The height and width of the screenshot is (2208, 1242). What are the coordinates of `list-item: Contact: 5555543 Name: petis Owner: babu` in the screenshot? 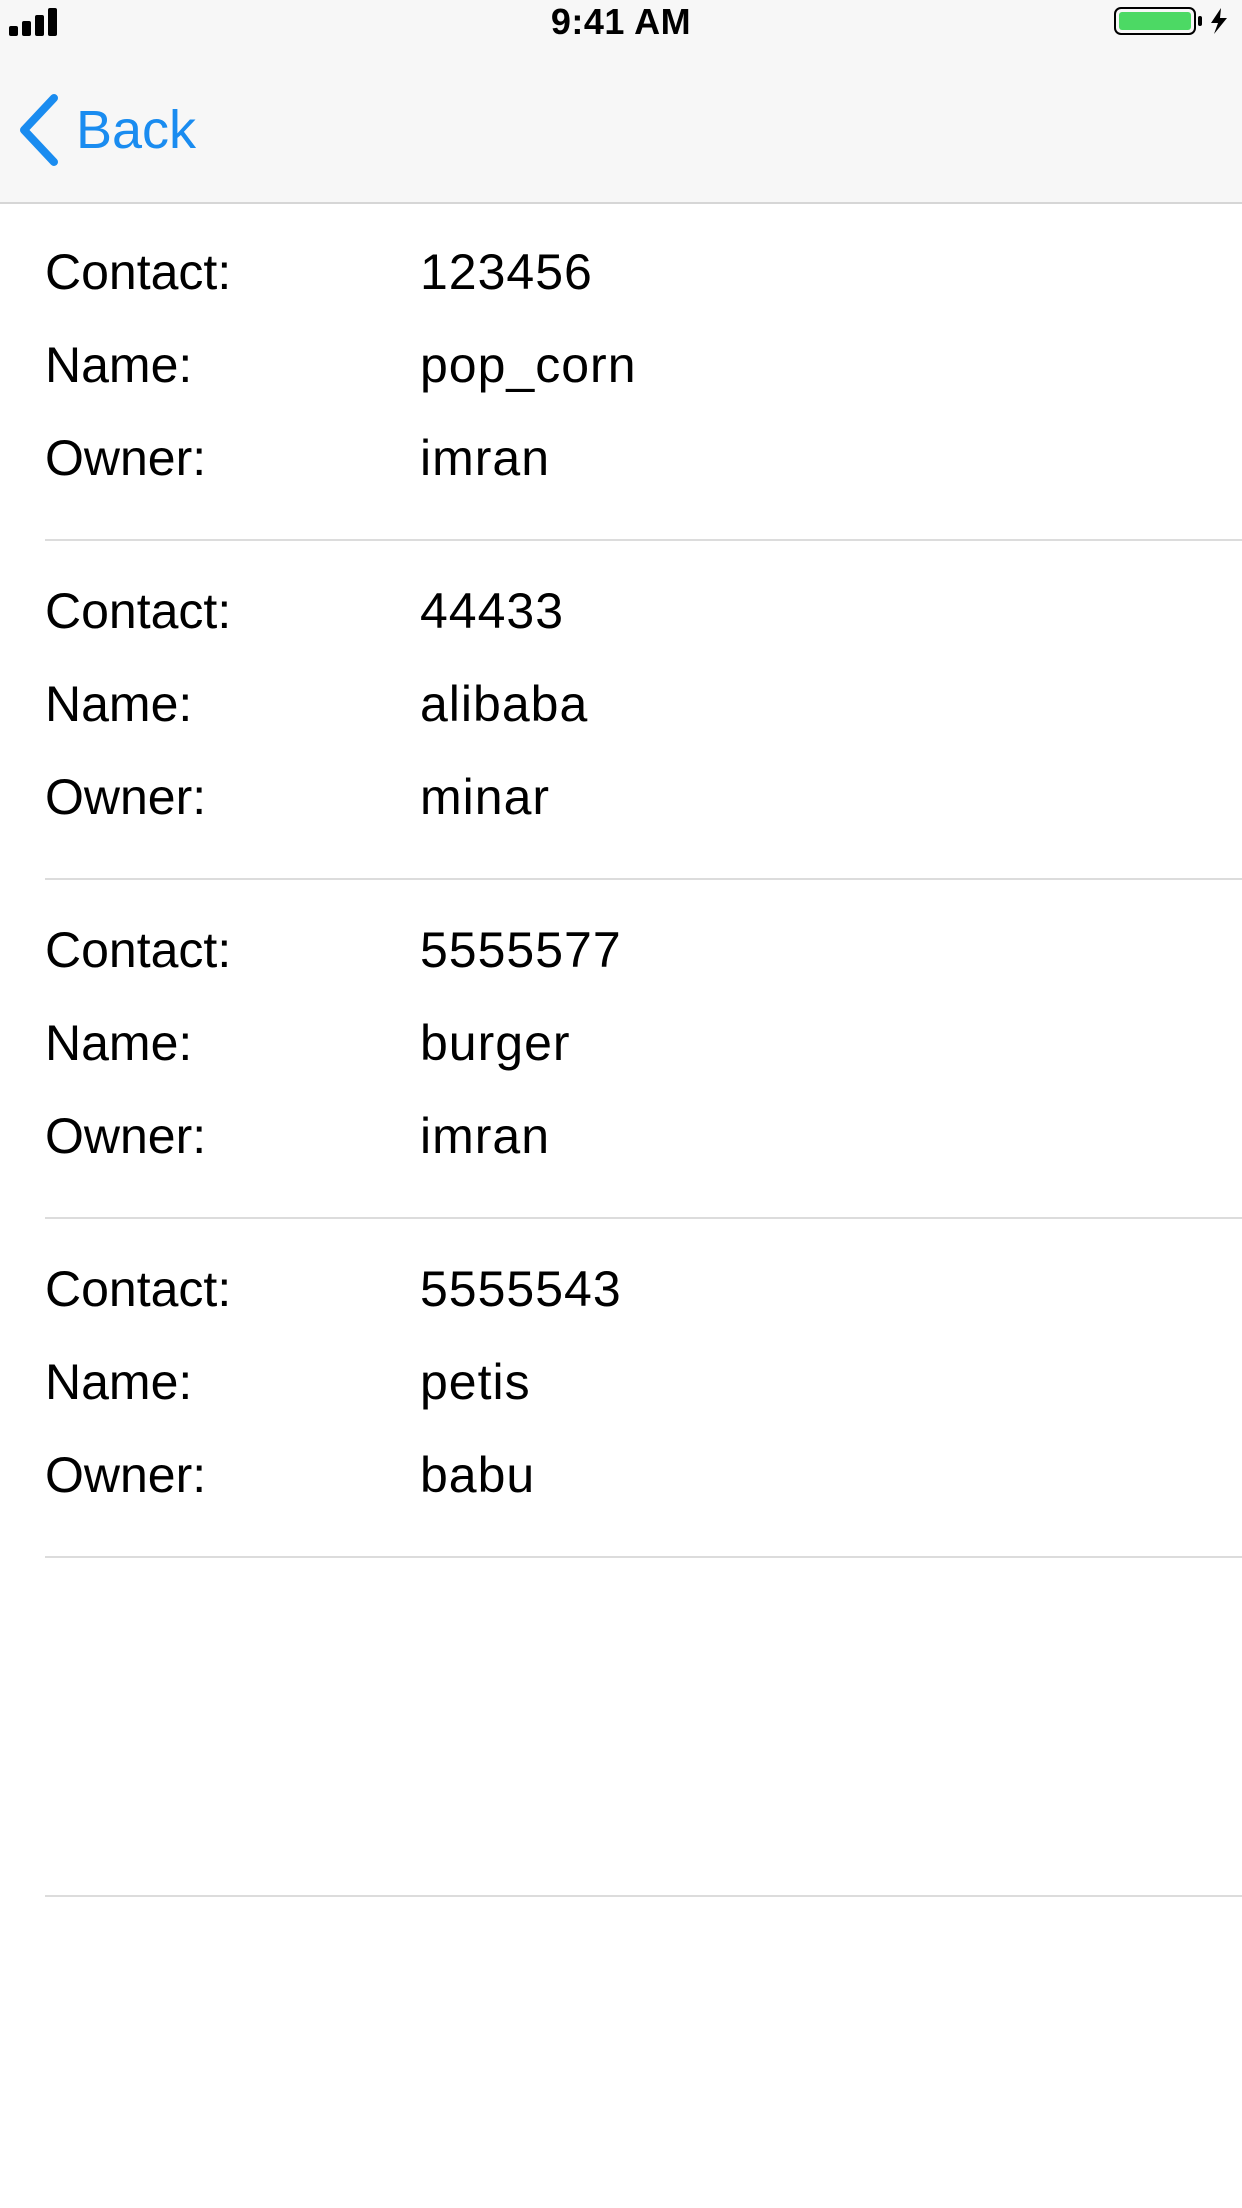 It's located at (643, 1388).